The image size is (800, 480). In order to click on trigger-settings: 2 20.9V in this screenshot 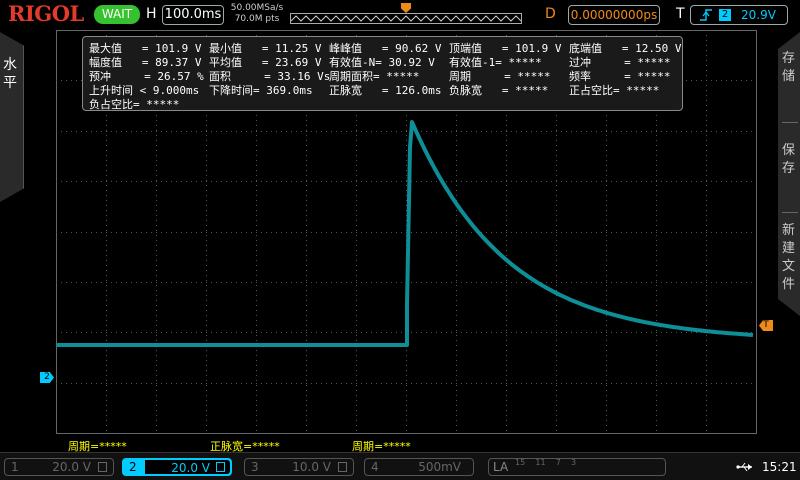, I will do `click(739, 15)`.